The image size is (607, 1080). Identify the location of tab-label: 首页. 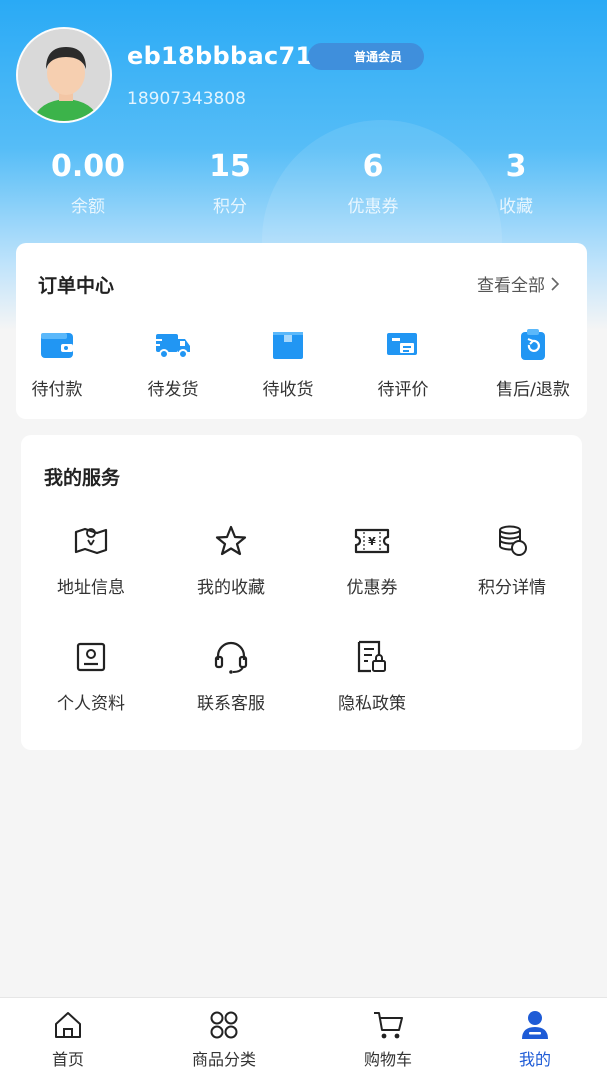
(67, 1059).